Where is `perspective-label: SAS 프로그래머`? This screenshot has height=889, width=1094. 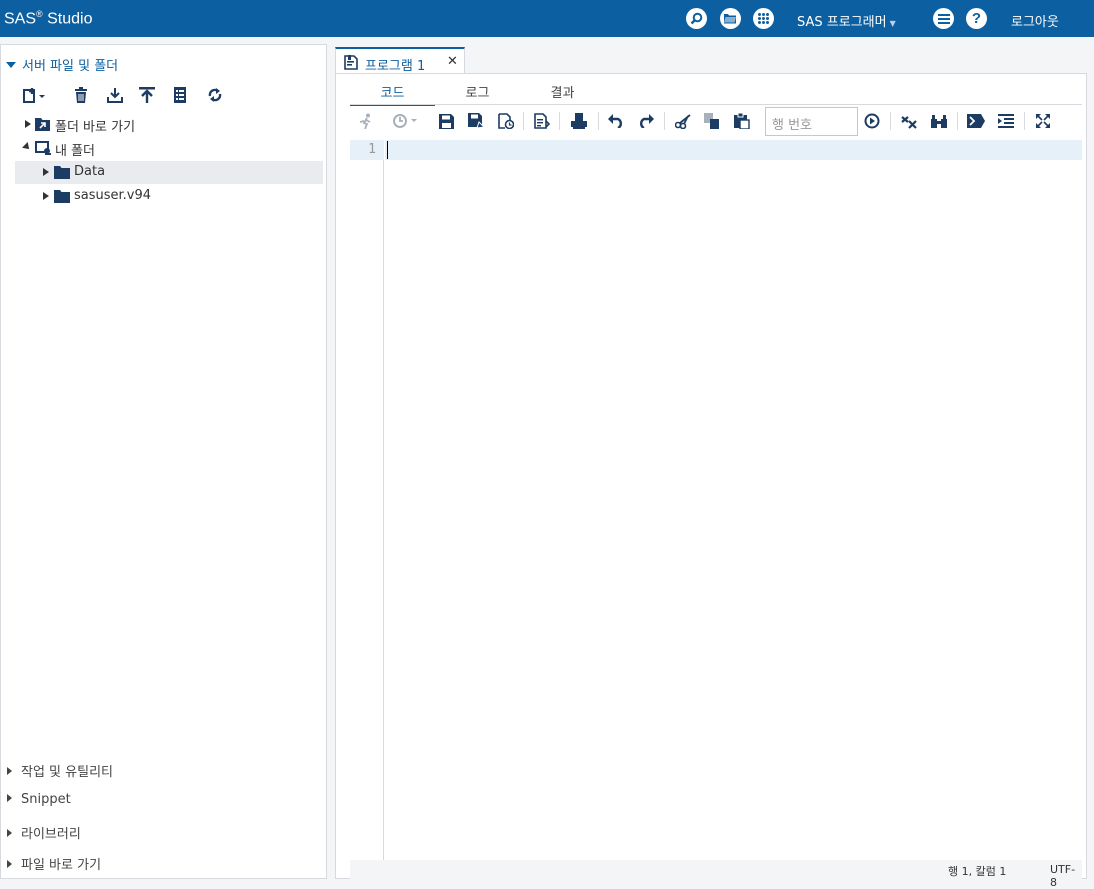
perspective-label: SAS 프로그래머 is located at coordinates (842, 22).